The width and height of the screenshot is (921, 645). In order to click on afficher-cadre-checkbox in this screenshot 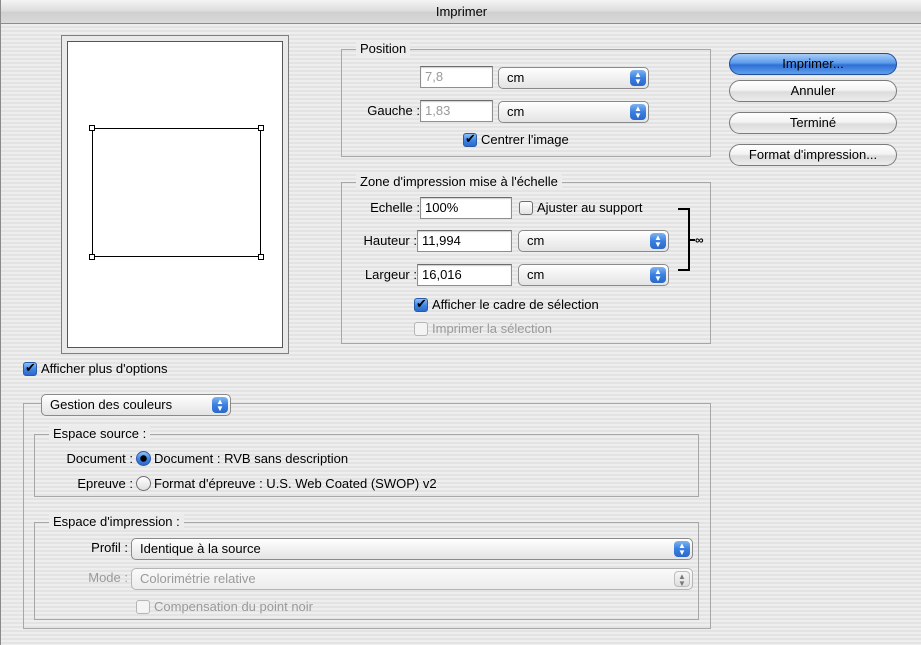, I will do `click(421, 304)`.